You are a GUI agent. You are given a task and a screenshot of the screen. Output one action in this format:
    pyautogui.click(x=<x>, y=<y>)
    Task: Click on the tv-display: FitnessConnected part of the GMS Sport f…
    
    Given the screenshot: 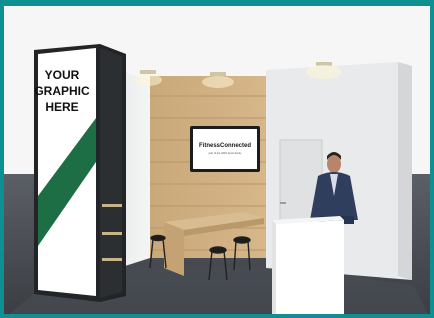 What is the action you would take?
    pyautogui.click(x=225, y=149)
    